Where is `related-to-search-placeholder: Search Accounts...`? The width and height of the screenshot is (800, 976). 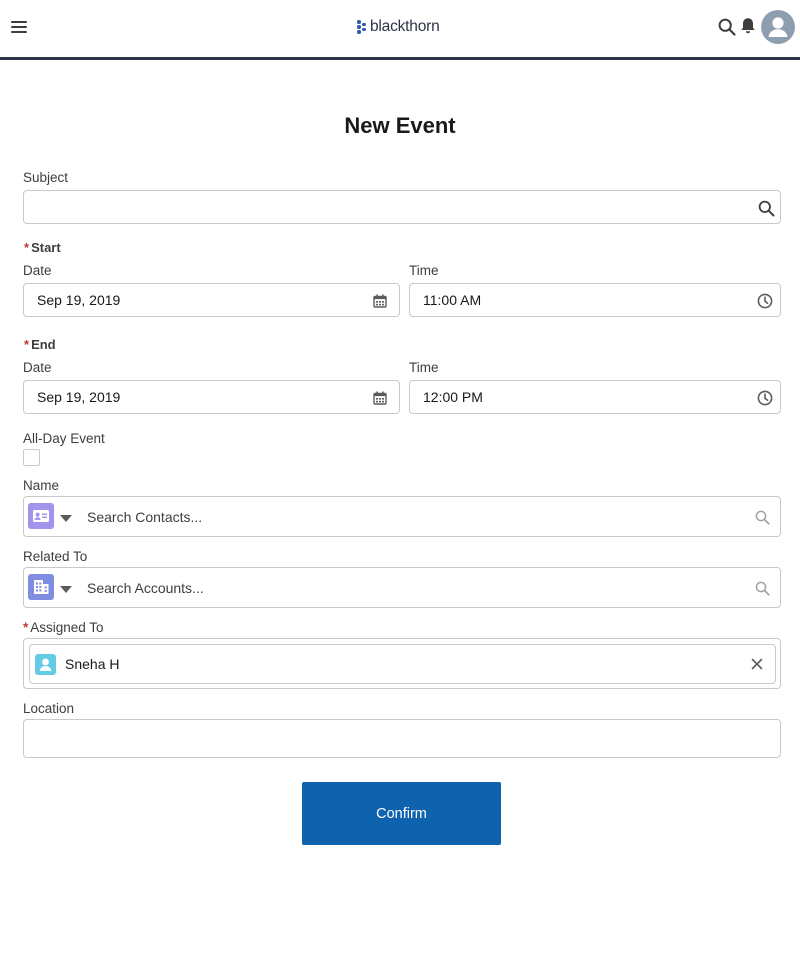
related-to-search-placeholder: Search Accounts... is located at coordinates (145, 587).